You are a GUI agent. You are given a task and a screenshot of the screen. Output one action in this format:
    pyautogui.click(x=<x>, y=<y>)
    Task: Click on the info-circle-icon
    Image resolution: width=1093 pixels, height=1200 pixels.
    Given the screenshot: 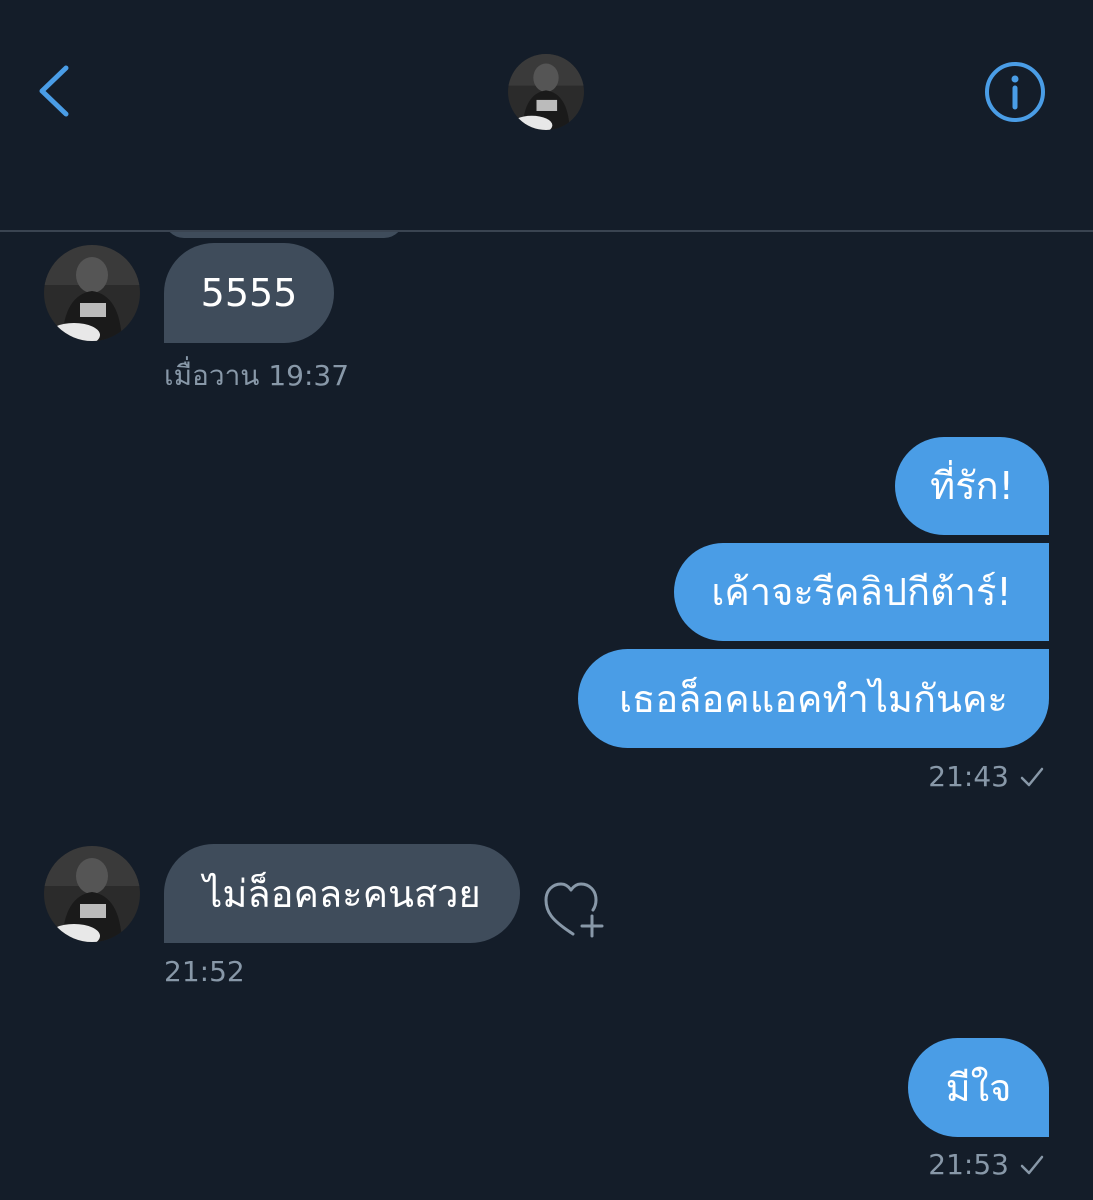 What is the action you would take?
    pyautogui.click(x=1015, y=92)
    